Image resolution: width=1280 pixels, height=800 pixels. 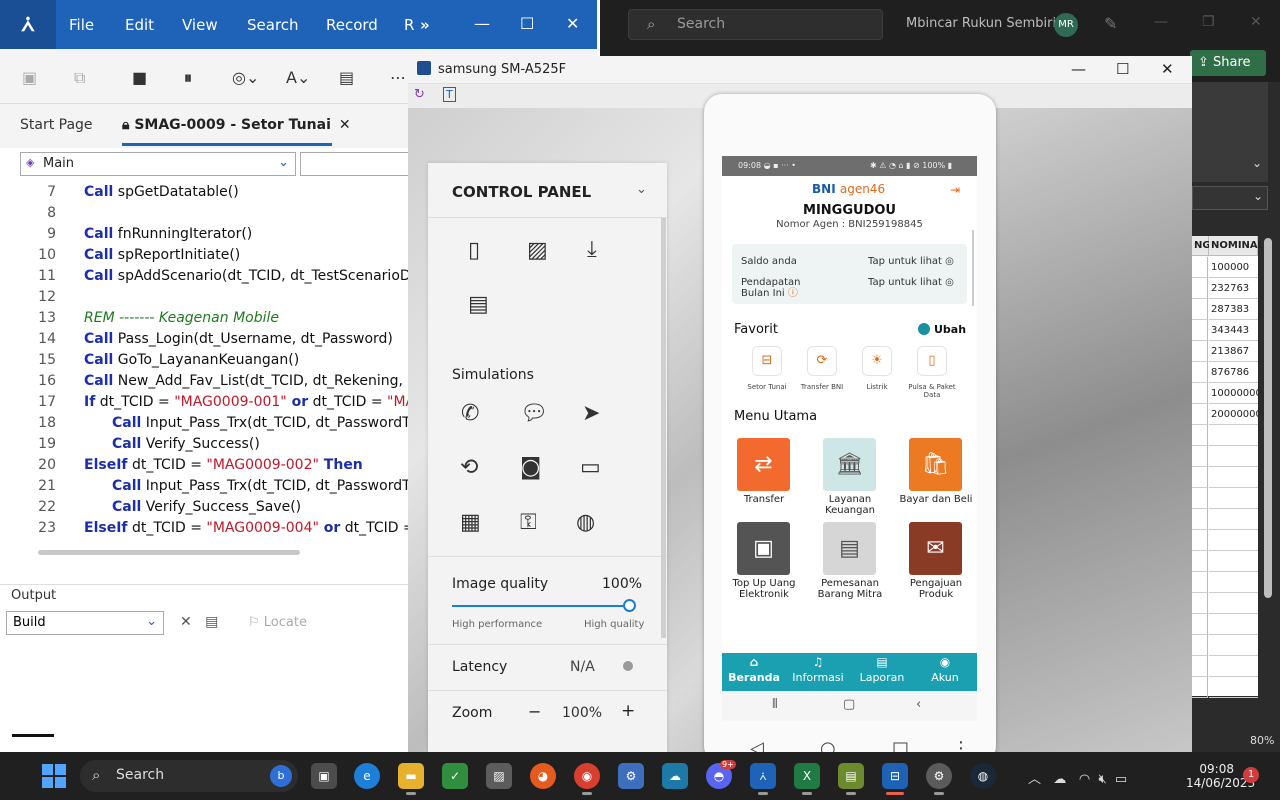 What do you see at coordinates (945, 669) in the screenshot?
I see `nav-akun: ◉ Akun` at bounding box center [945, 669].